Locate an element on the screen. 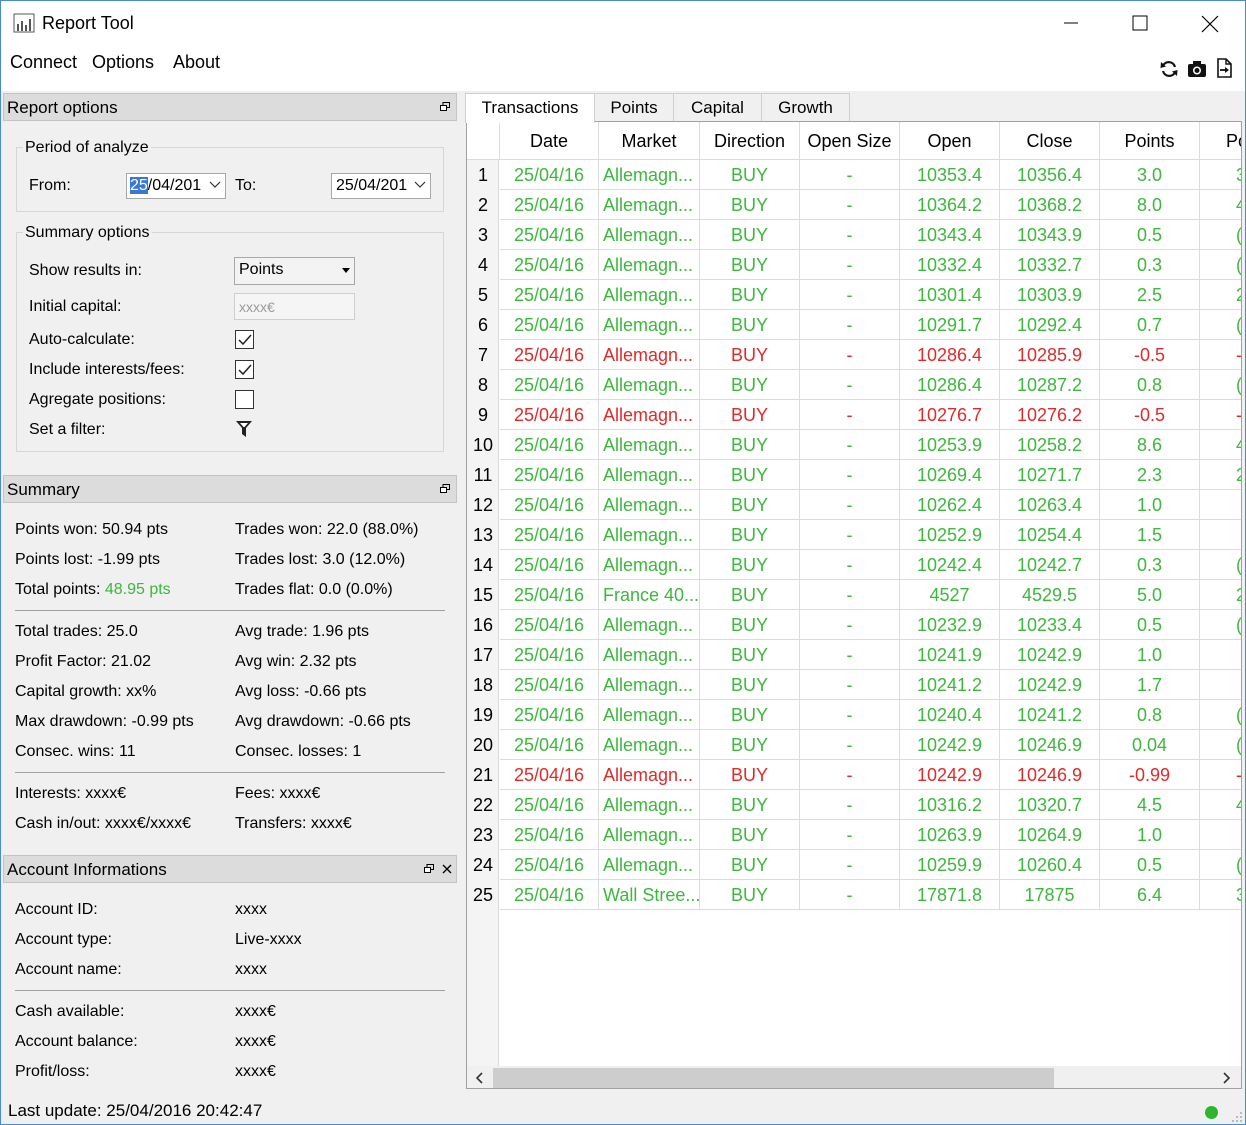 This screenshot has width=1246, height=1125. from-date-picker: 25/04/201 is located at coordinates (176, 186).